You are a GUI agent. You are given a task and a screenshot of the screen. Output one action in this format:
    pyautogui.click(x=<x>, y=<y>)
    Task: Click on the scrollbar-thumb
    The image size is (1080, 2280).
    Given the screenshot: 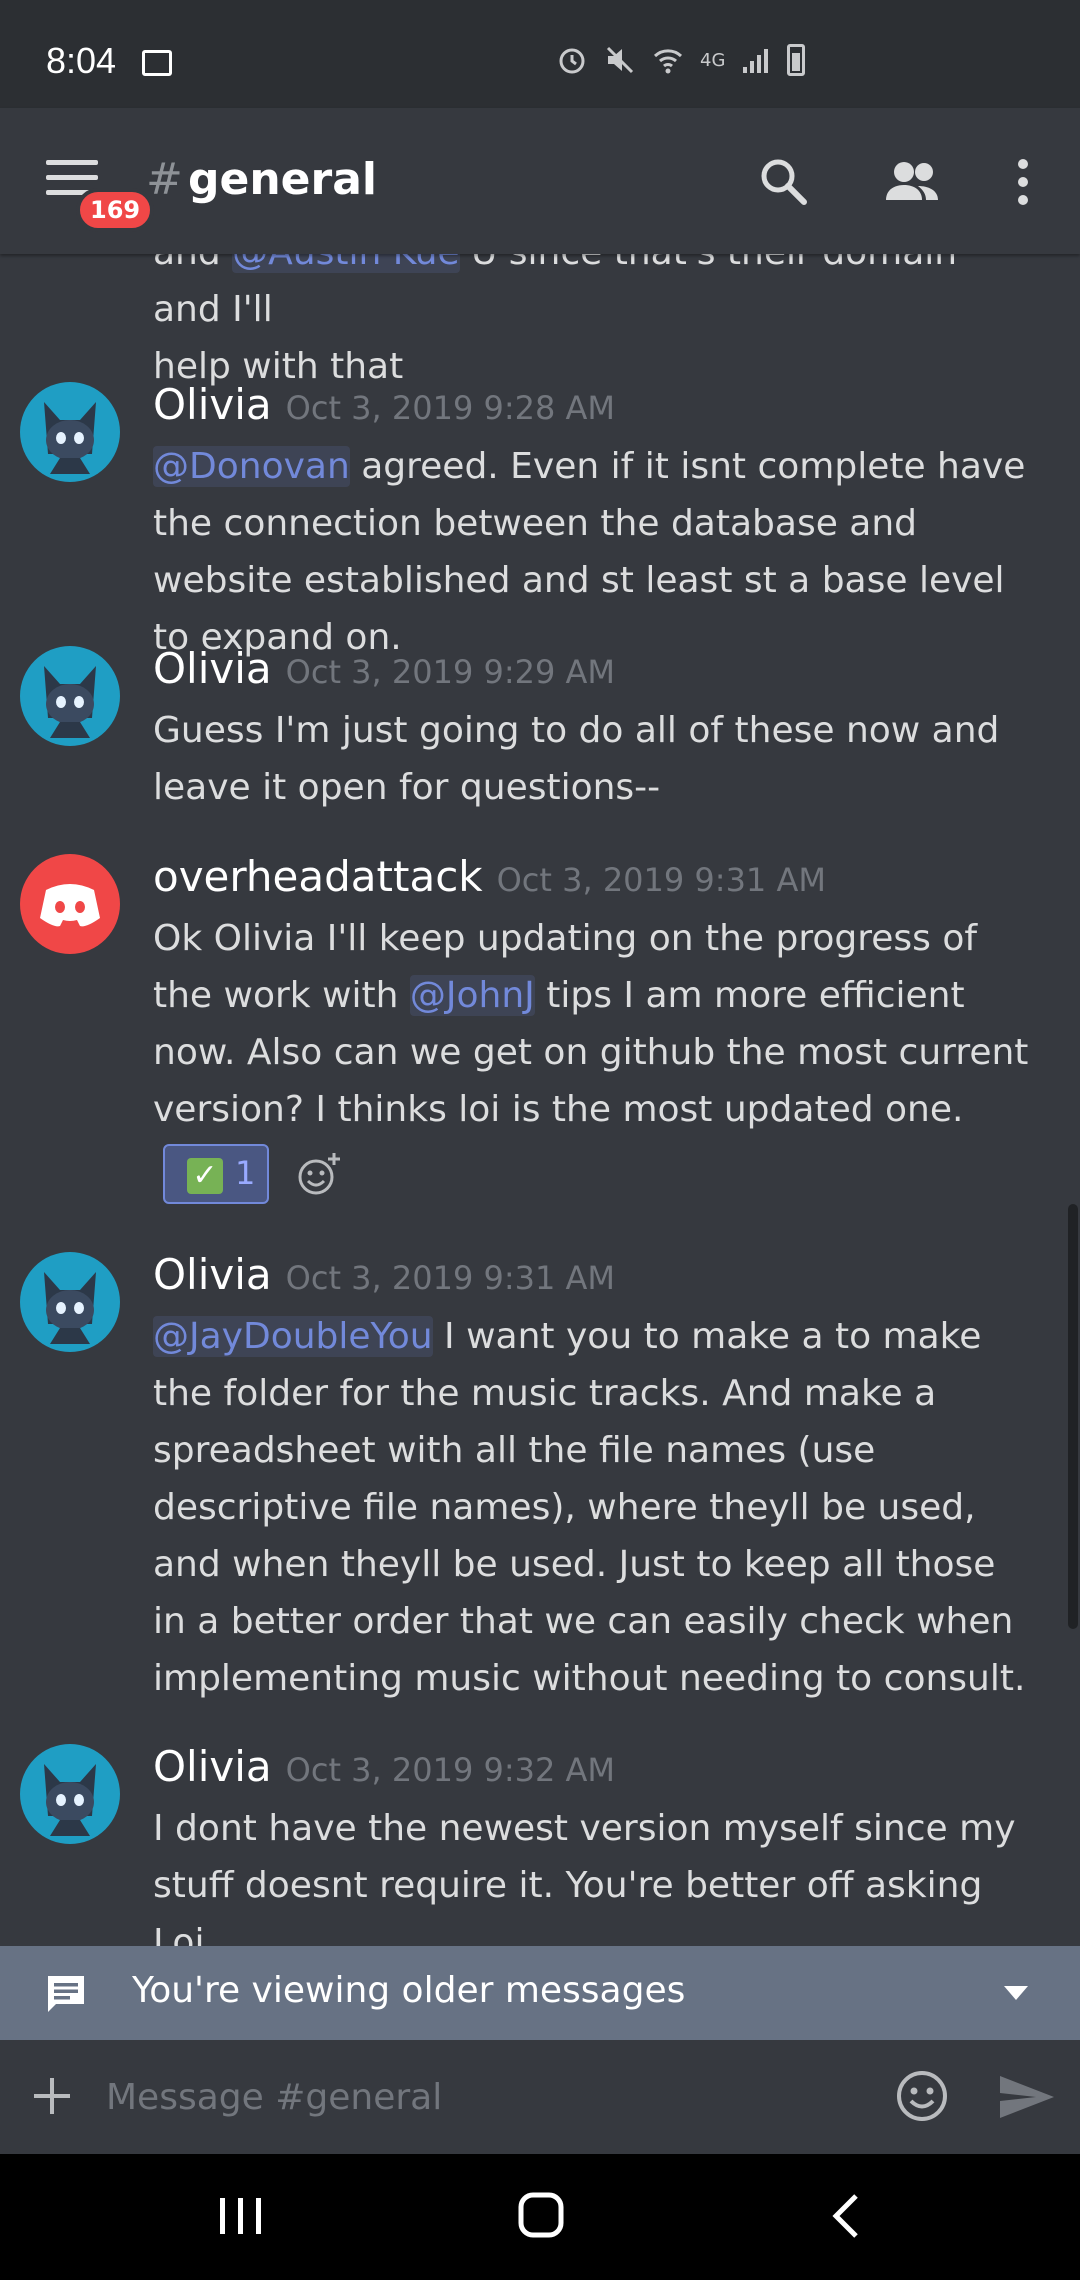 What is the action you would take?
    pyautogui.click(x=1073, y=1416)
    